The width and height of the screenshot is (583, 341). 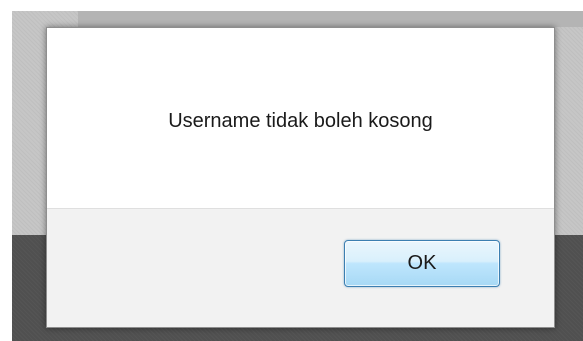 I want to click on backdrop-header-bar, so click(x=330, y=19).